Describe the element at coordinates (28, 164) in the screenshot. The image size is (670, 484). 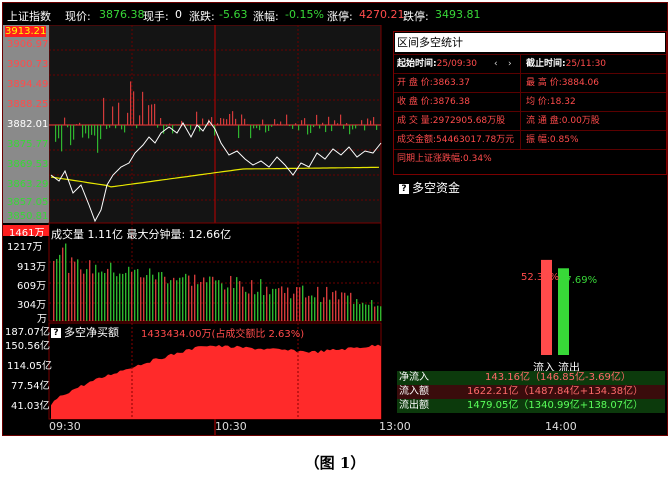
I see `price-tick: 3869.53` at that location.